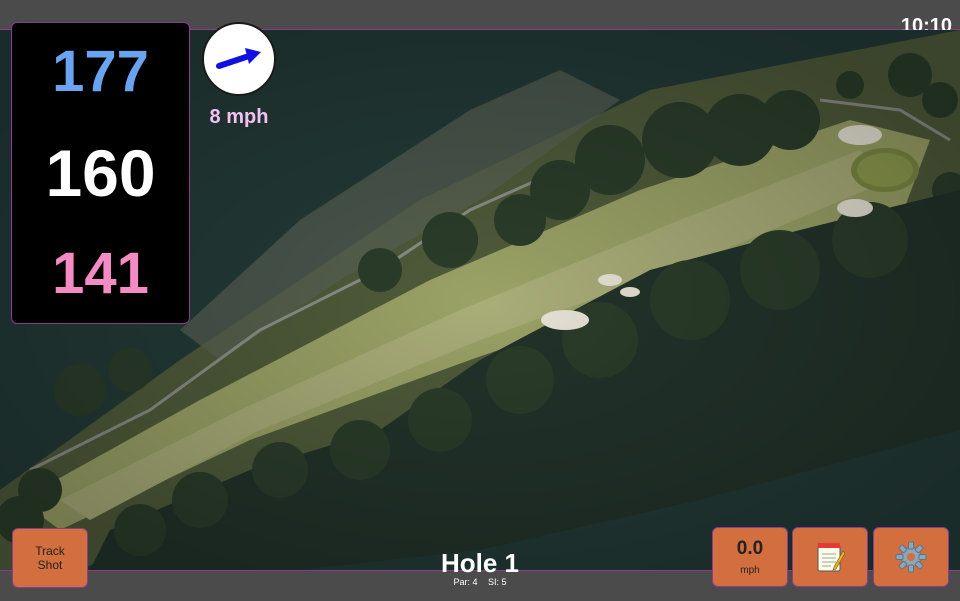  I want to click on hole-info: Par: 4 SI: 5, so click(480, 582).